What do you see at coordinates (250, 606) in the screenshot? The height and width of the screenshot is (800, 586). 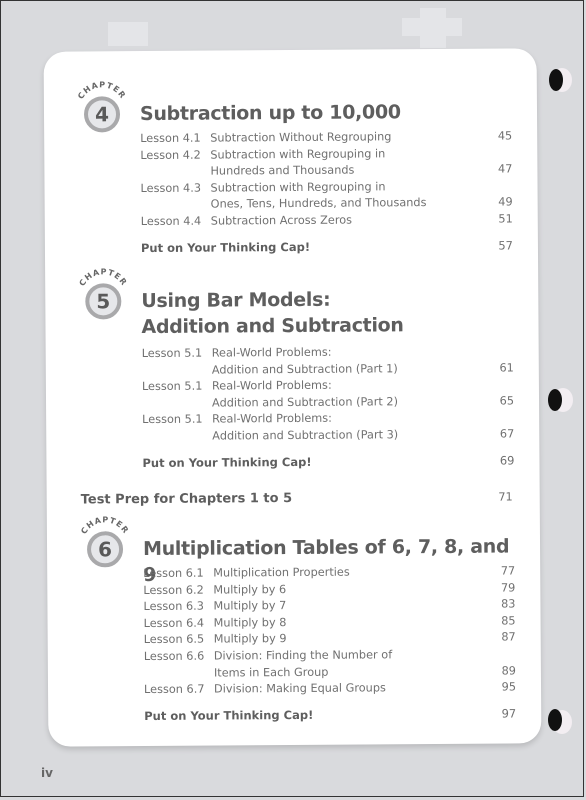 I see `lesson-title: Multiply by 7` at bounding box center [250, 606].